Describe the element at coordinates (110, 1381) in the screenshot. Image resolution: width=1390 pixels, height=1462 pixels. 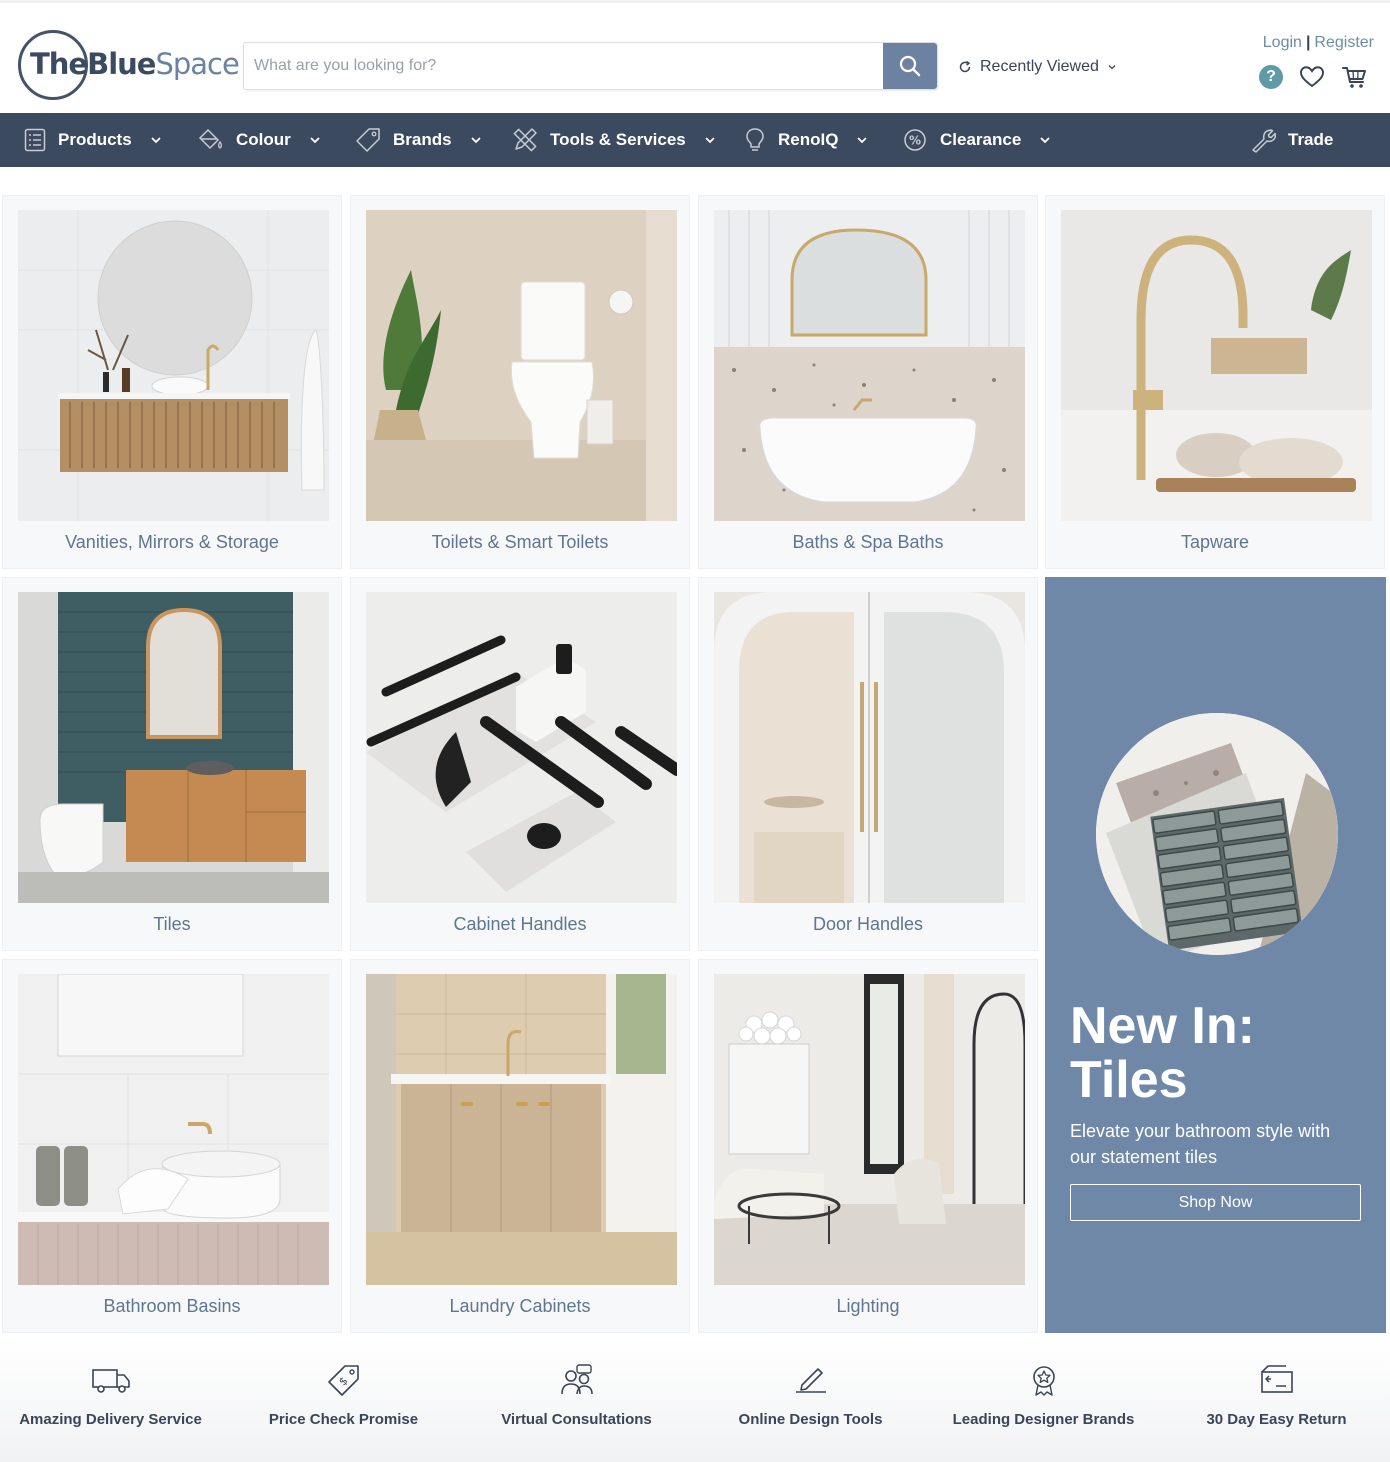
I see `delivery-truck-icon` at that location.